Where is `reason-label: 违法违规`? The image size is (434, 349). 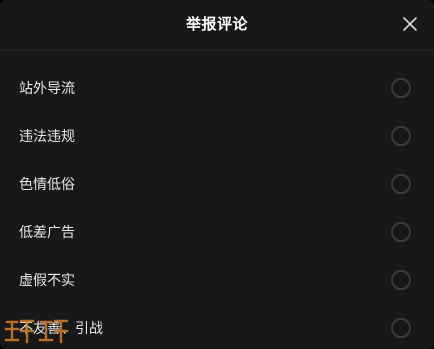 reason-label: 违法违规 is located at coordinates (47, 137).